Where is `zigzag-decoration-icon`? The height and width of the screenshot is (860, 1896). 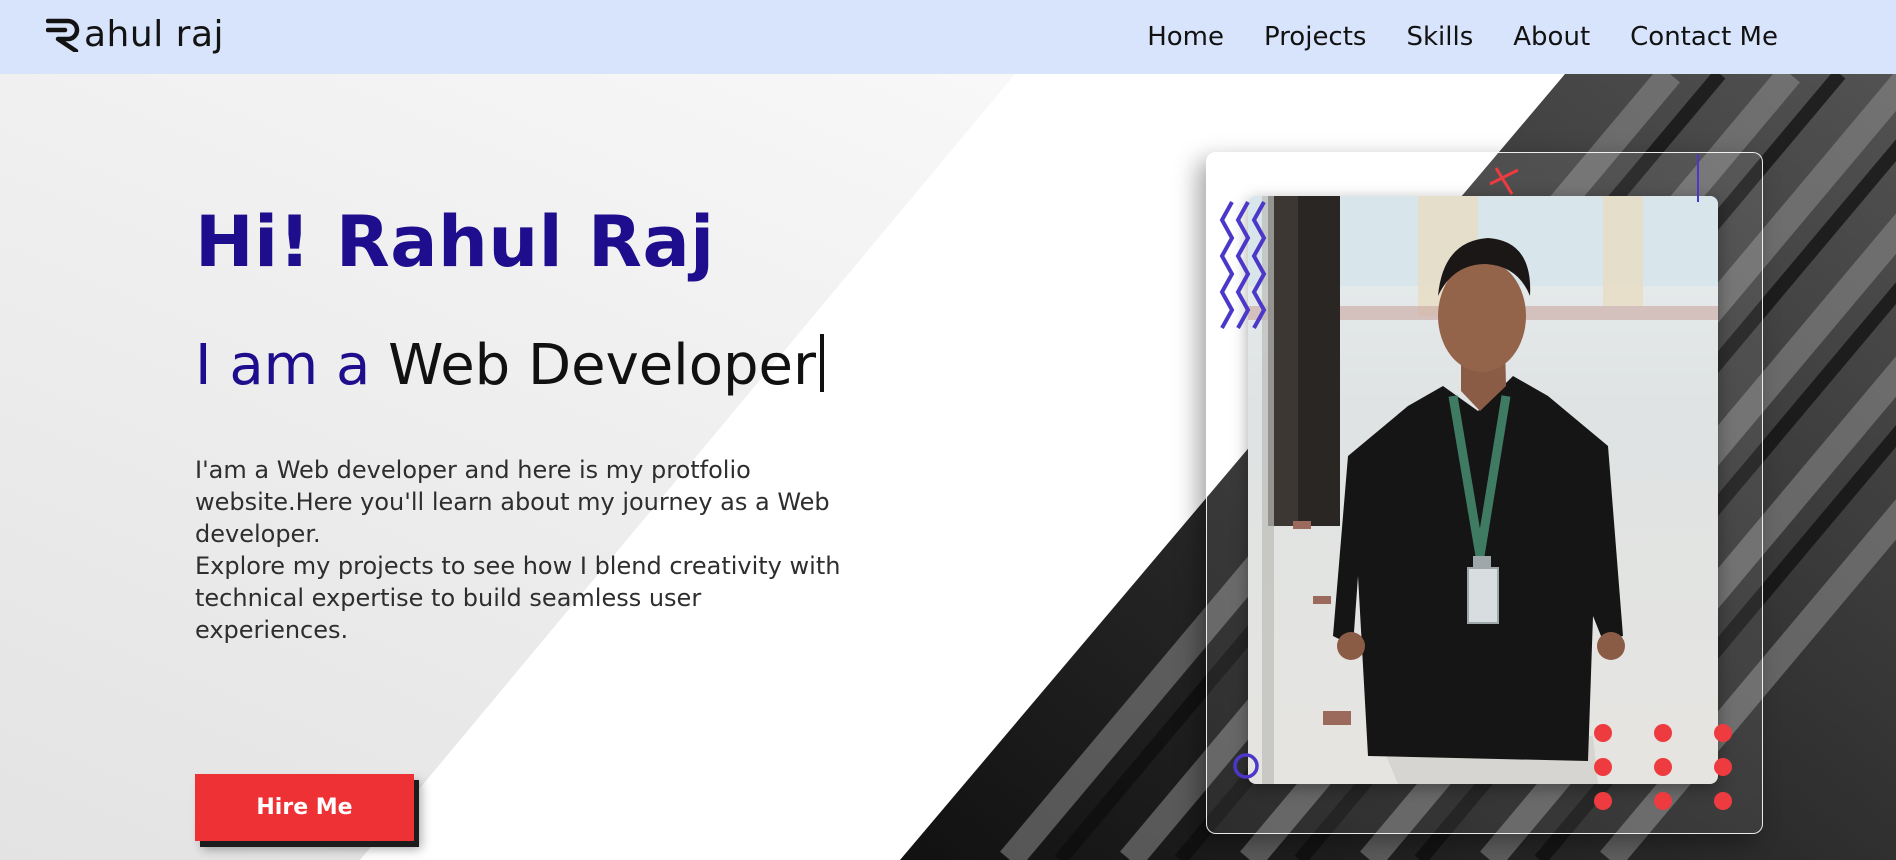 zigzag-decoration-icon is located at coordinates (1243, 265).